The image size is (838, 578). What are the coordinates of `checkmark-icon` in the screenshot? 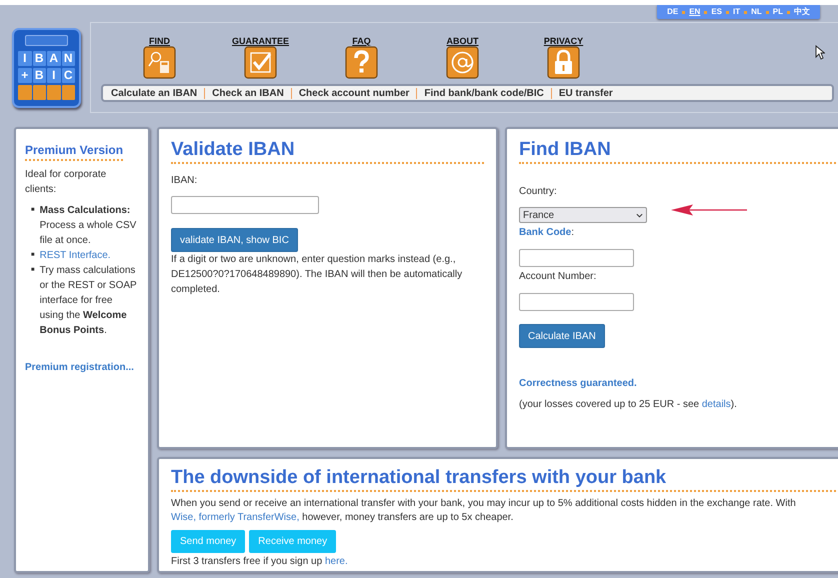 It's located at (260, 62).